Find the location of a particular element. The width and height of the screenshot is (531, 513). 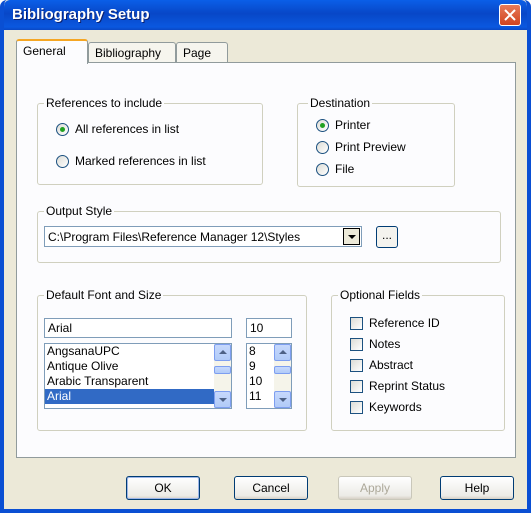

radio-file-label: File is located at coordinates (345, 169).